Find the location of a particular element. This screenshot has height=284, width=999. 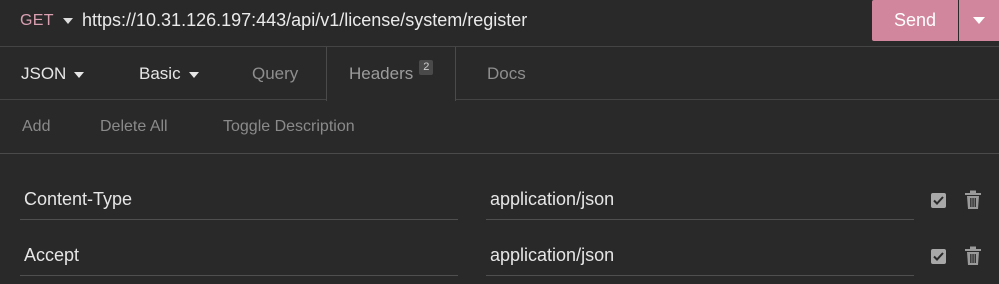

tab-docs: Docs is located at coordinates (506, 73).